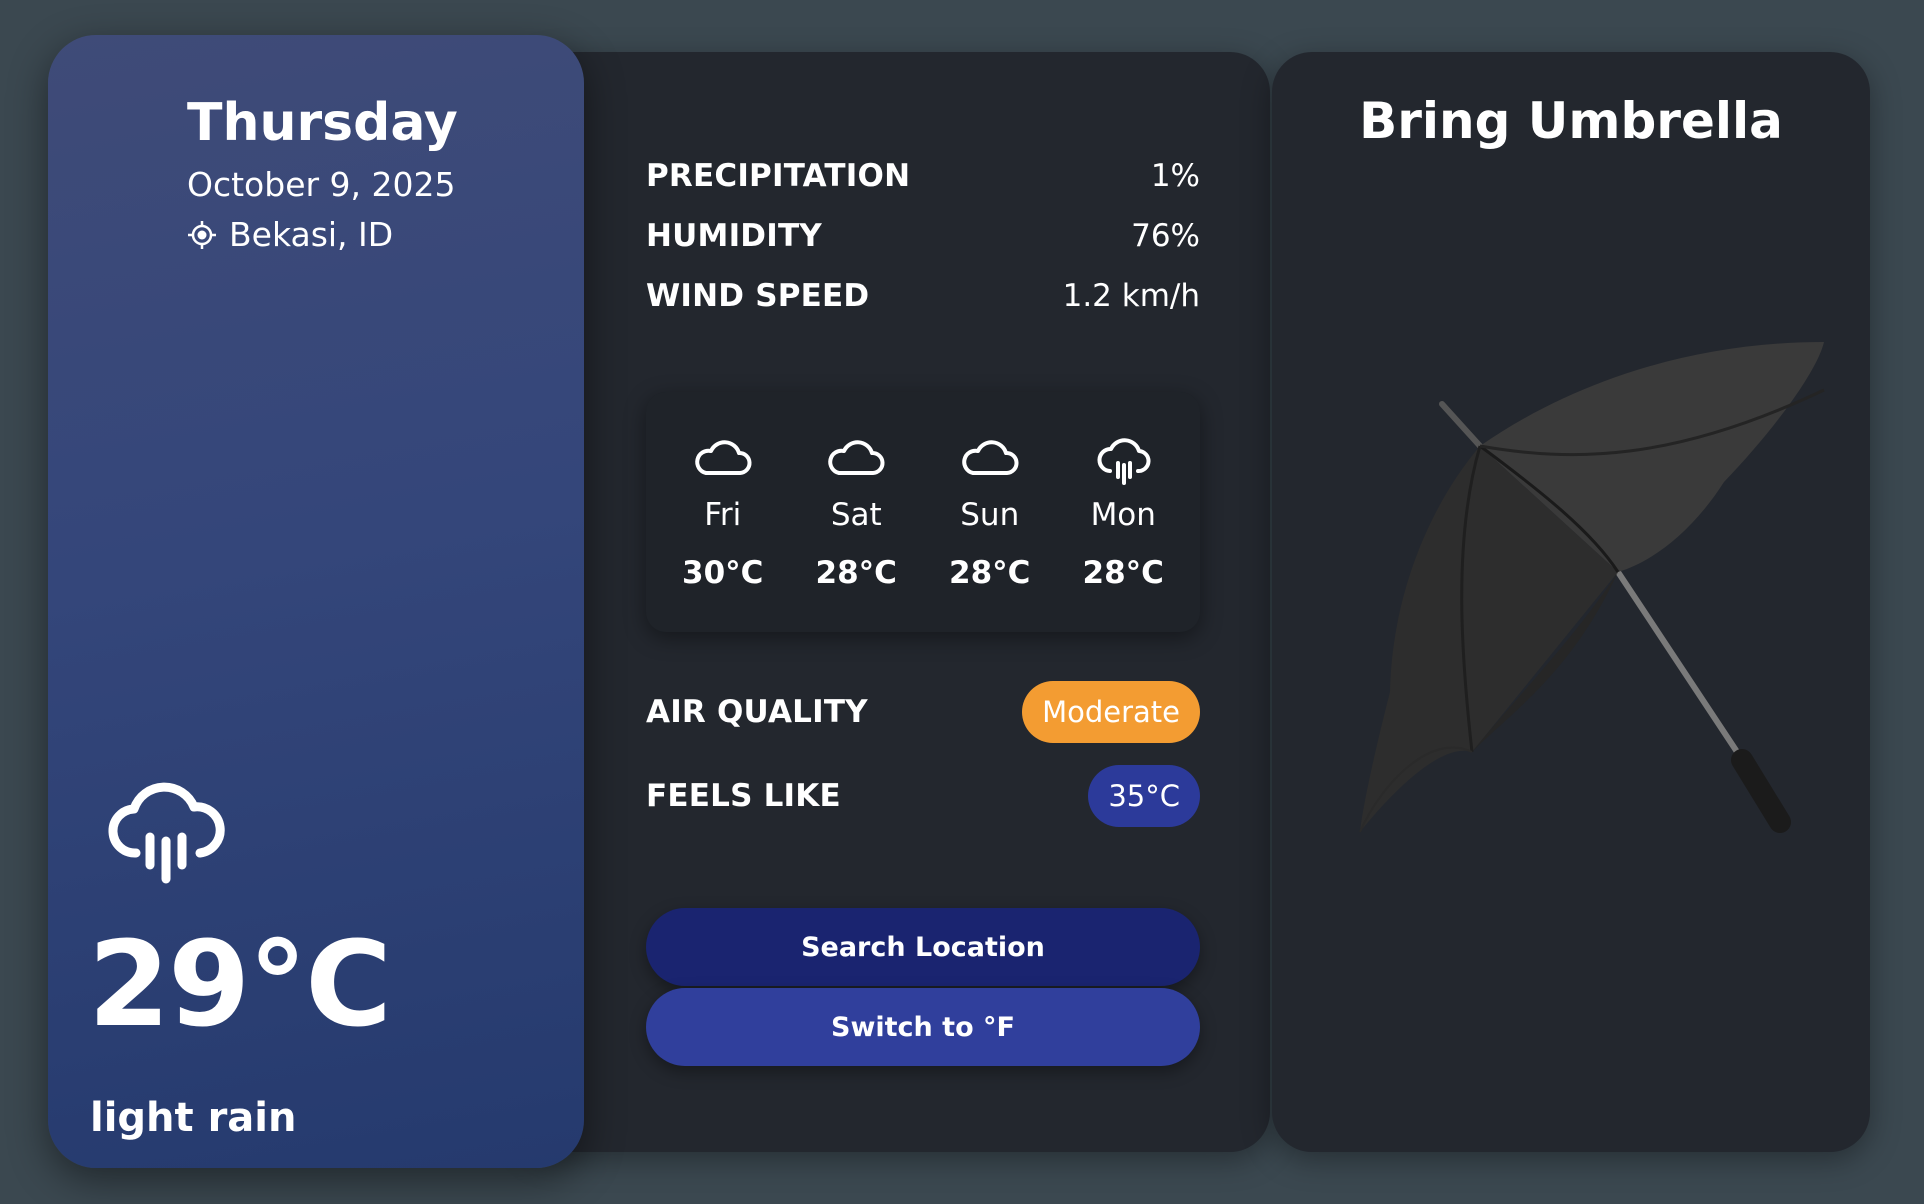  I want to click on air-quality-row: AIR QUALITY Moderate, so click(923, 712).